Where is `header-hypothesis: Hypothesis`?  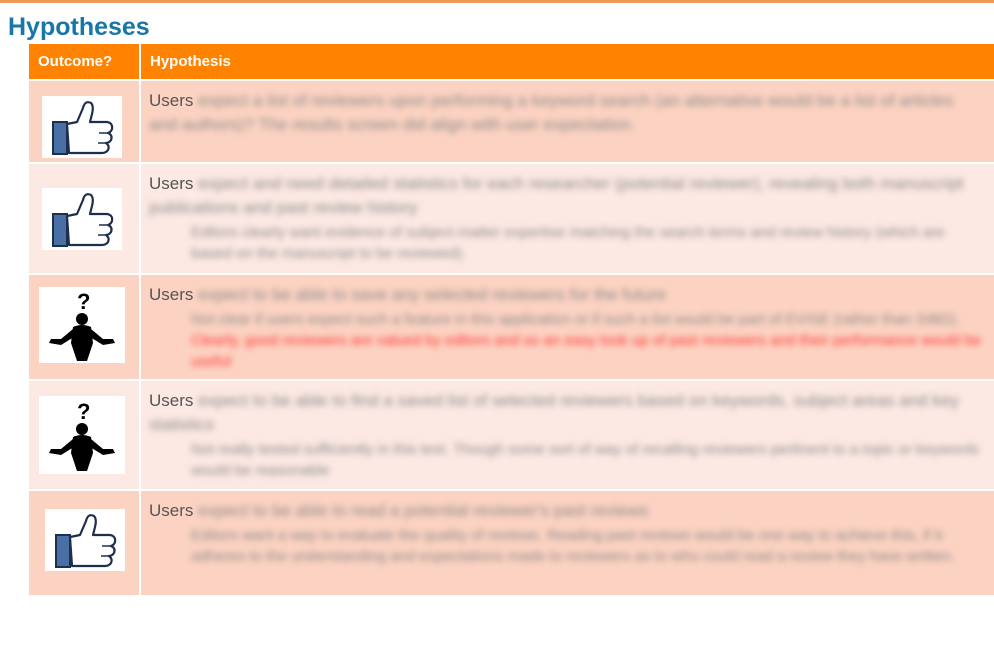
header-hypothesis: Hypothesis is located at coordinates (190, 61).